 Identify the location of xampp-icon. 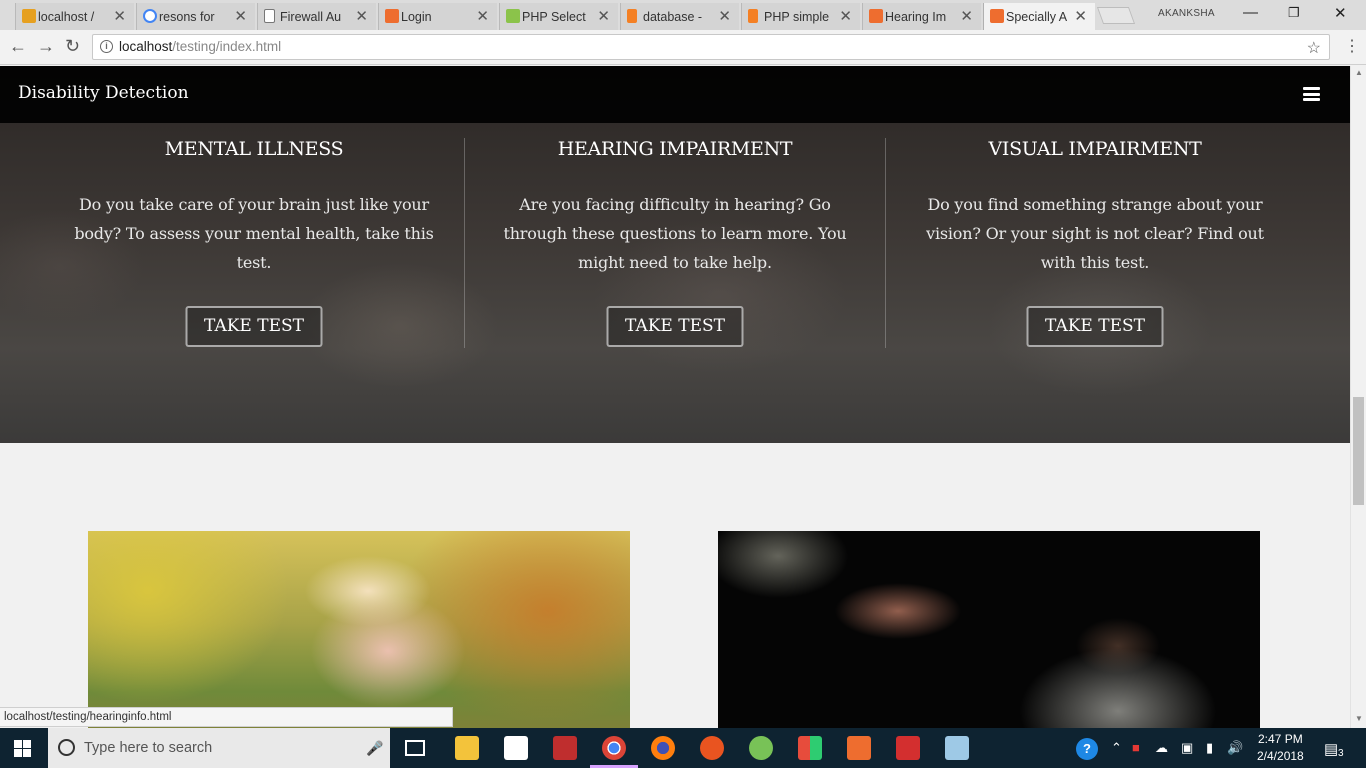
(859, 748).